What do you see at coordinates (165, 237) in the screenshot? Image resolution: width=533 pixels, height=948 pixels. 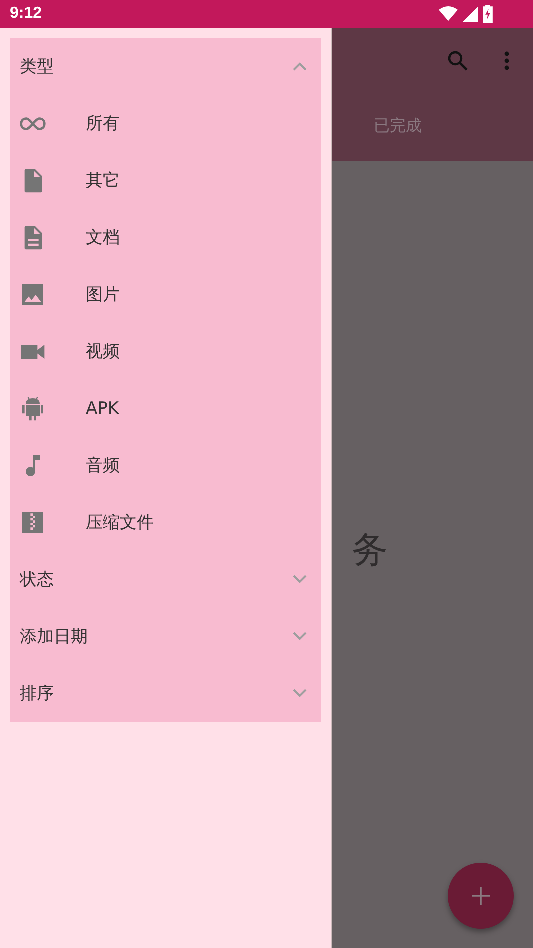 I see `filter-option: 文档` at bounding box center [165, 237].